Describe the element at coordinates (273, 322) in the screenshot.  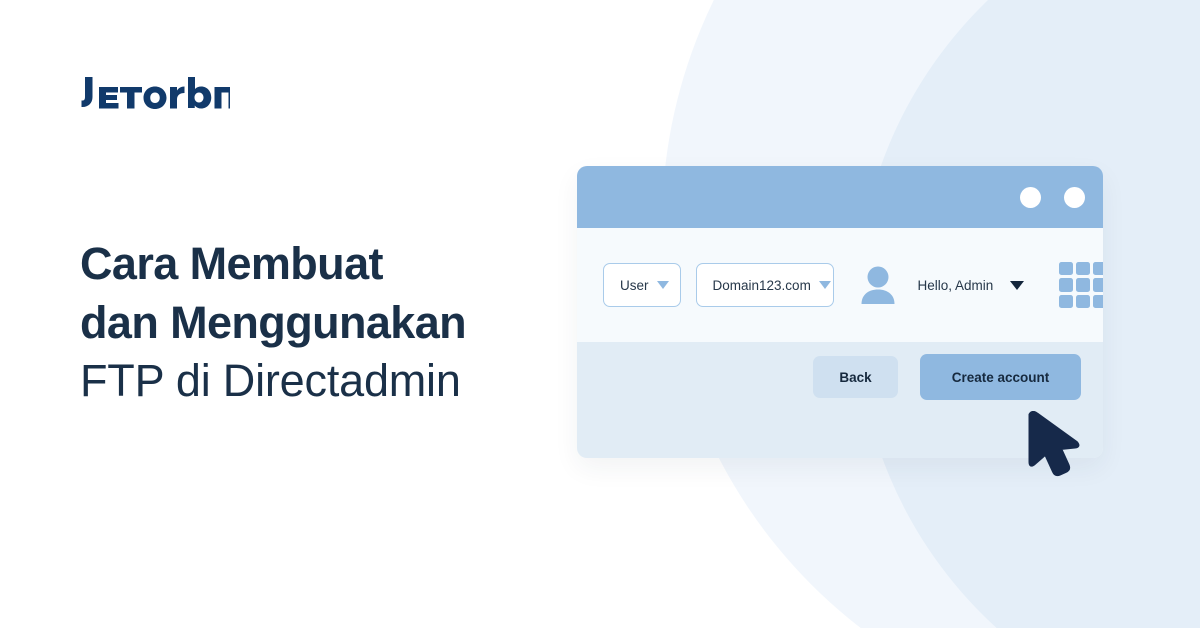
I see `headline-line-2: dan Menggunakan` at that location.